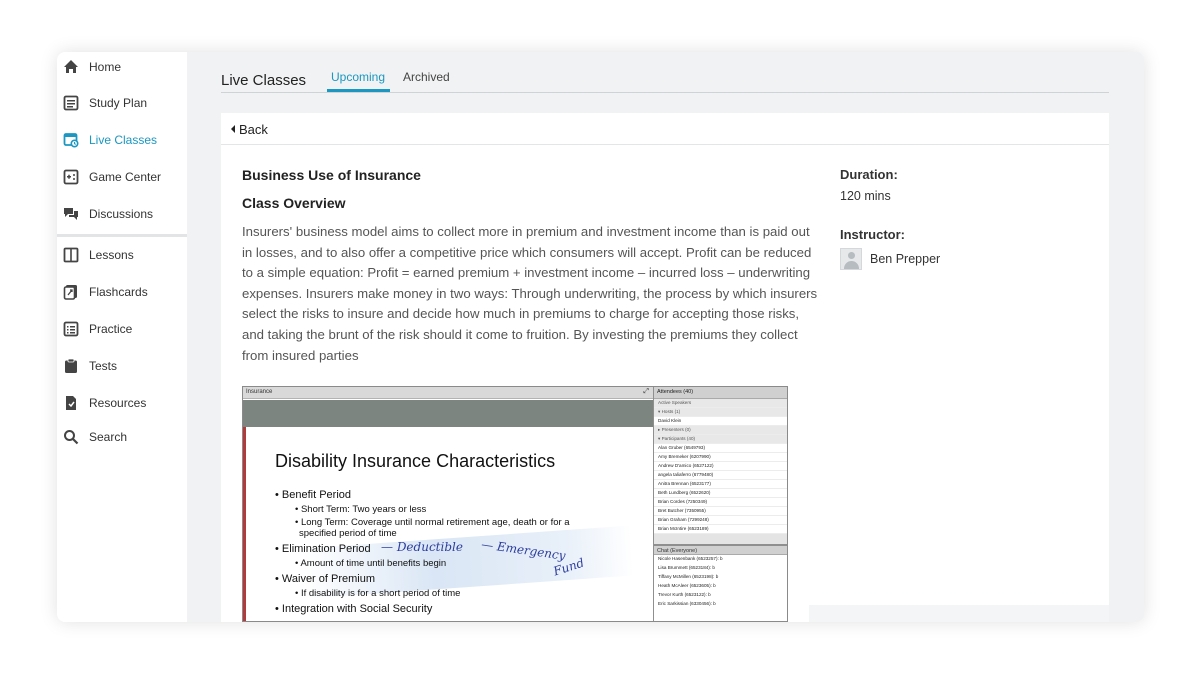 Image resolution: width=1200 pixels, height=673 pixels. Describe the element at coordinates (665, 129) in the screenshot. I see `back-bar: Back` at that location.